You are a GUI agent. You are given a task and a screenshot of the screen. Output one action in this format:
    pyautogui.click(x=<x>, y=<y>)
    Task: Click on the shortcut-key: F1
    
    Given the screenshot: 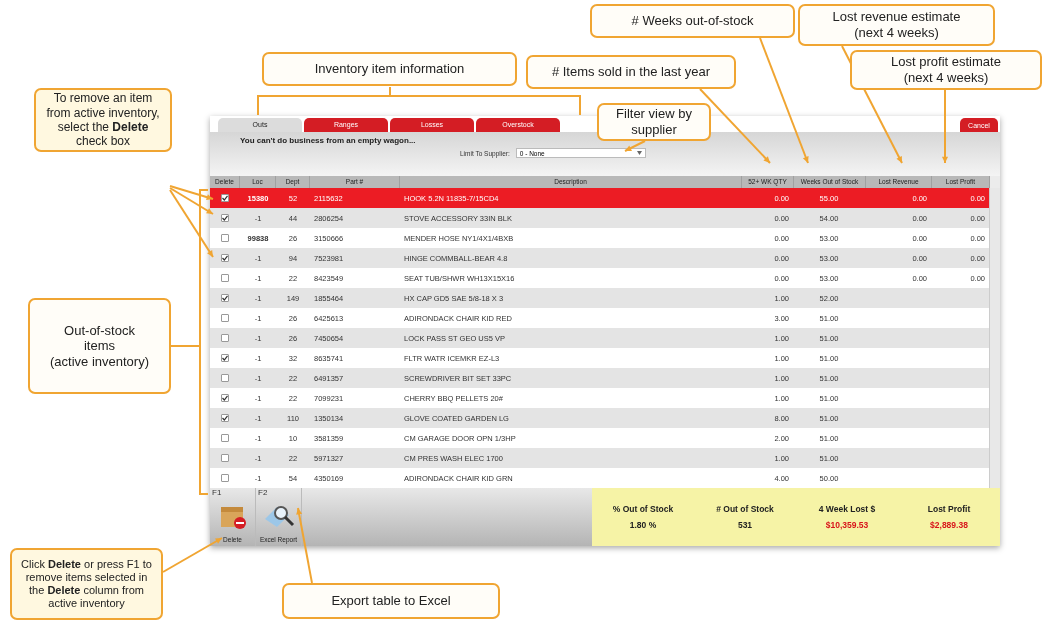 What is the action you would take?
    pyautogui.click(x=217, y=492)
    